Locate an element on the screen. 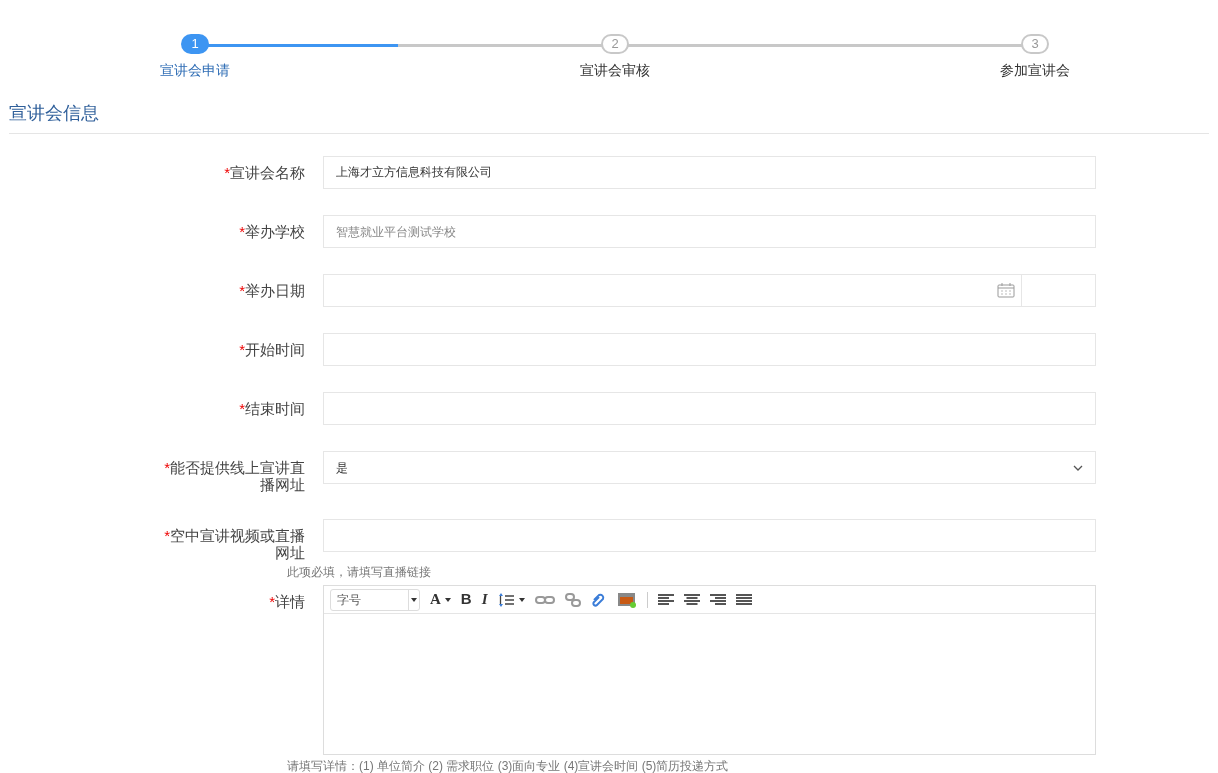 This screenshot has width=1218, height=773. field-label: *开始时间 is located at coordinates (271, 349).